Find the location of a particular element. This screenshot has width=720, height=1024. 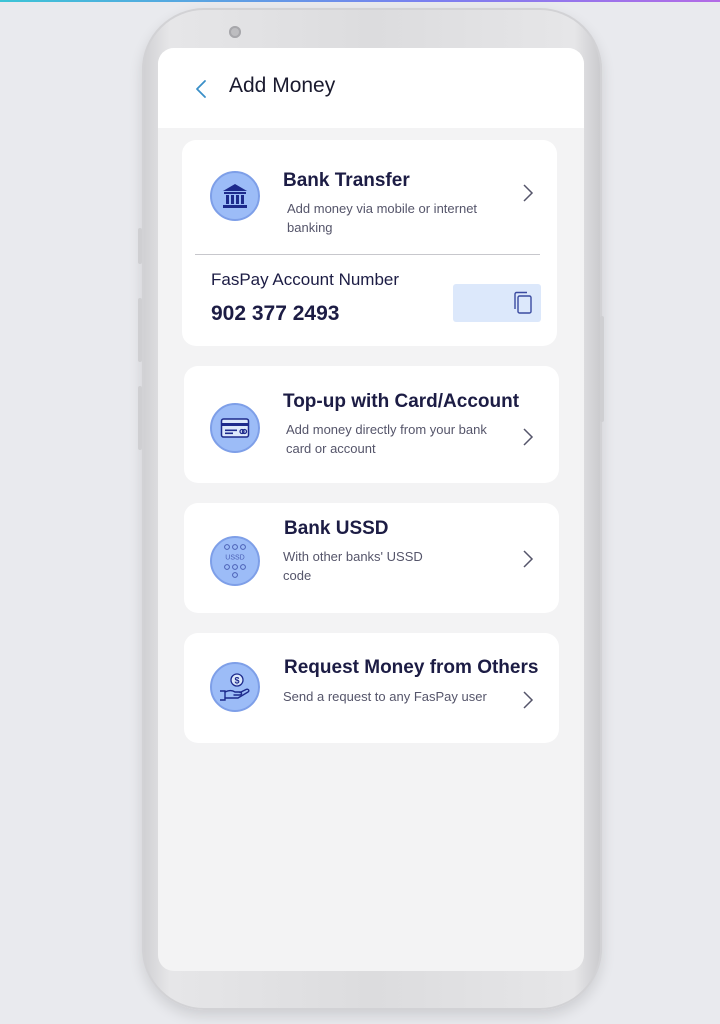

ussd-icon-text: USSD is located at coordinates (234, 558).